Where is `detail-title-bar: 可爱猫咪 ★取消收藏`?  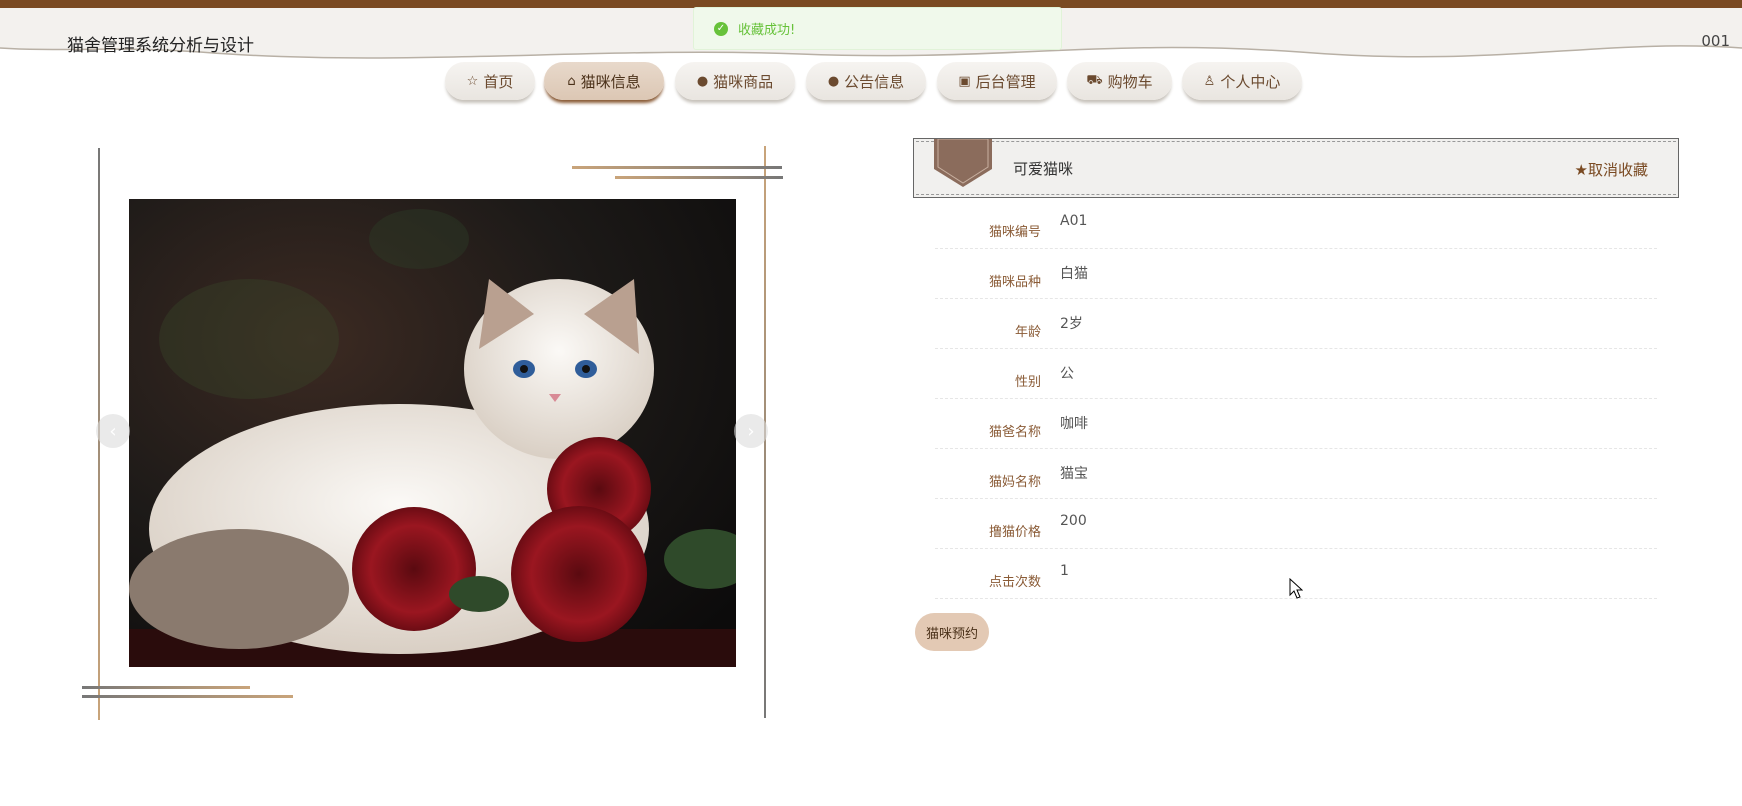
detail-title-bar: 可爱猫咪 ★取消收藏 is located at coordinates (1296, 168).